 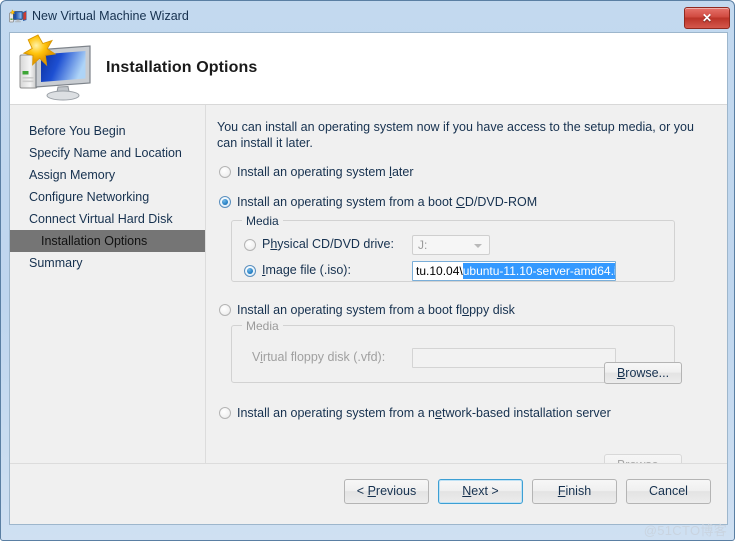 What do you see at coordinates (225, 413) in the screenshot?
I see `radio-icon-install-from-network` at bounding box center [225, 413].